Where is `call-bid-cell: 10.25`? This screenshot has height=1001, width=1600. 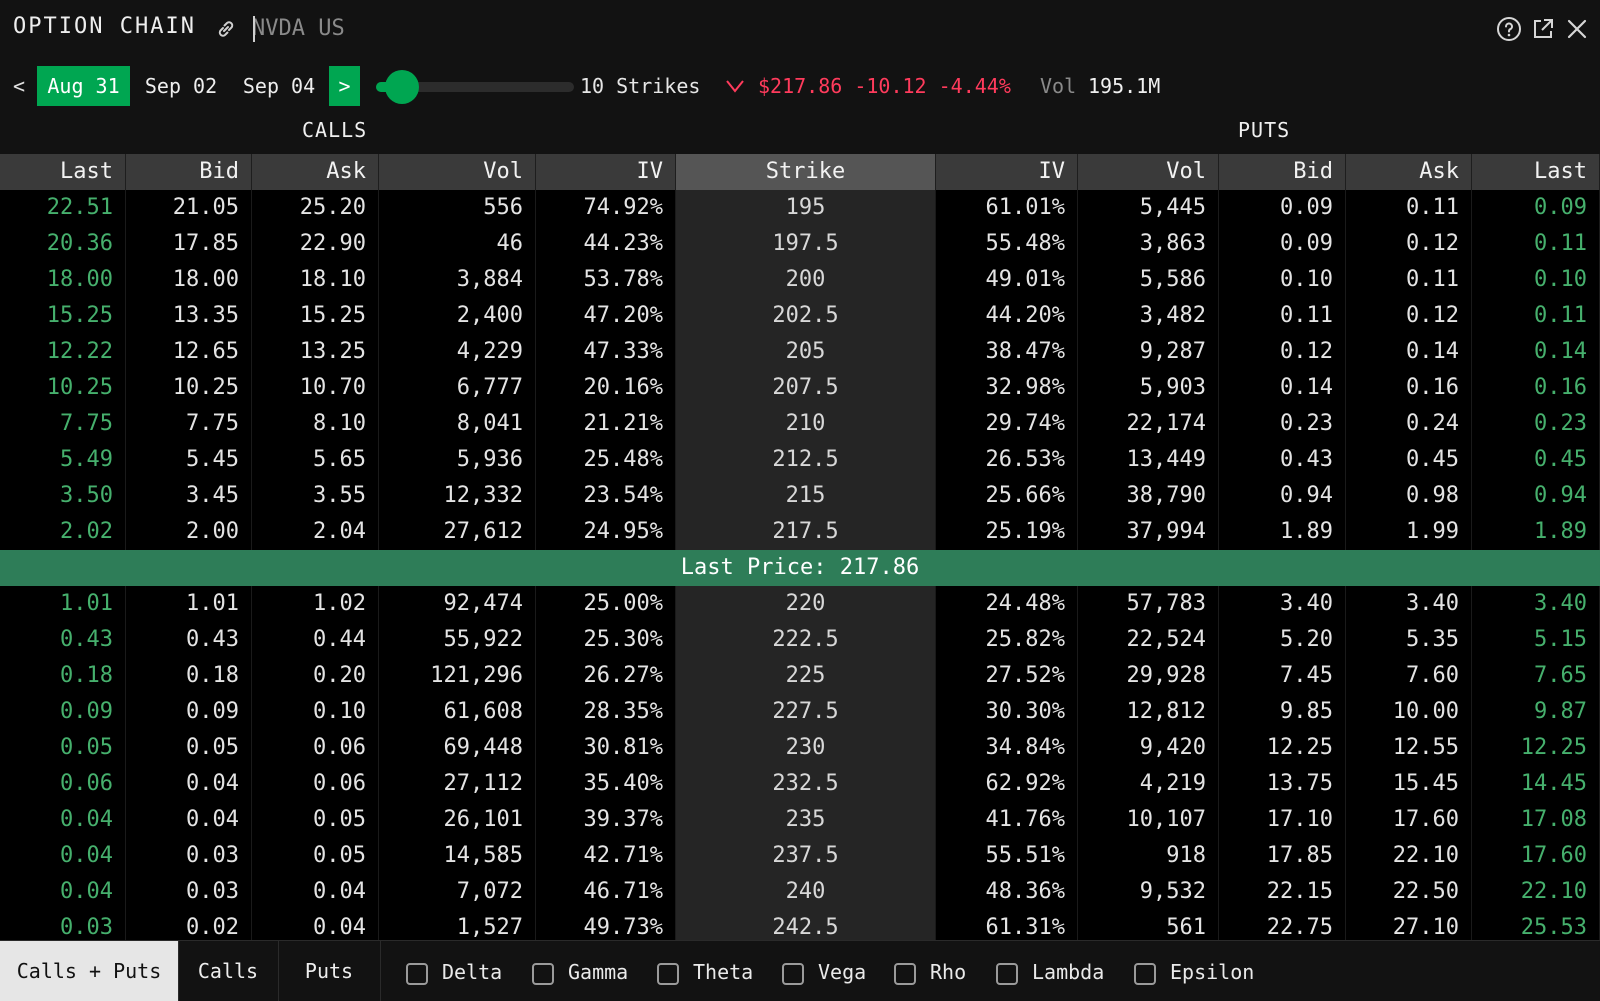
call-bid-cell: 10.25 is located at coordinates (189, 388).